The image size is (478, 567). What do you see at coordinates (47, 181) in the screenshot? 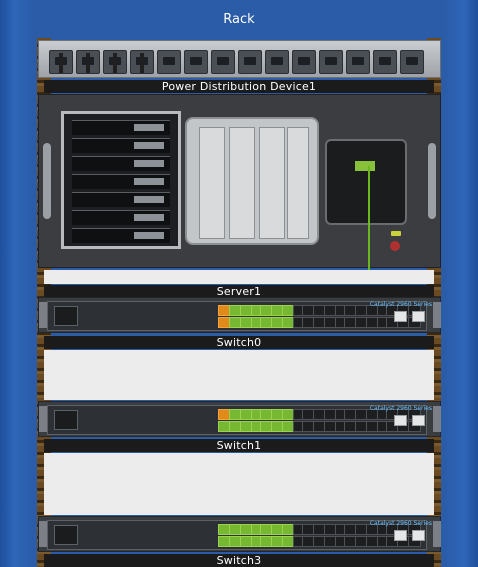
I see `server-handle-left` at bounding box center [47, 181].